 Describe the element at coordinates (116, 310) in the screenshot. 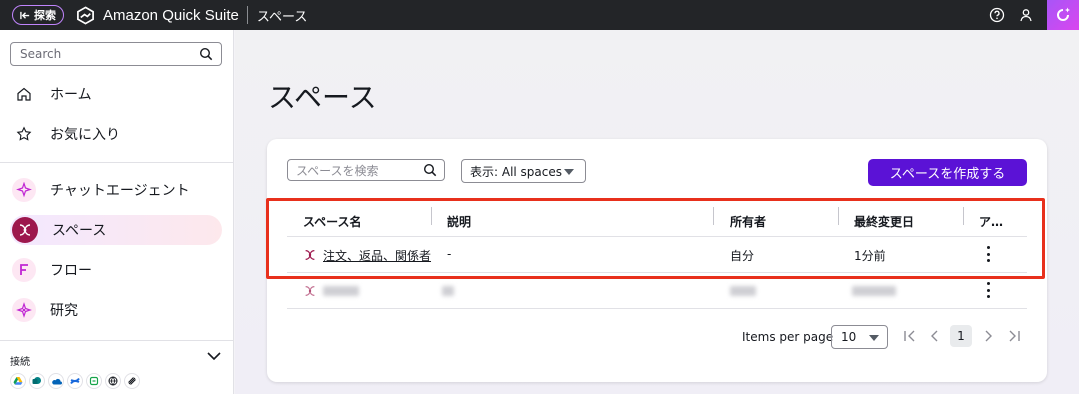

I see `sidebar-item-research: 研究` at that location.